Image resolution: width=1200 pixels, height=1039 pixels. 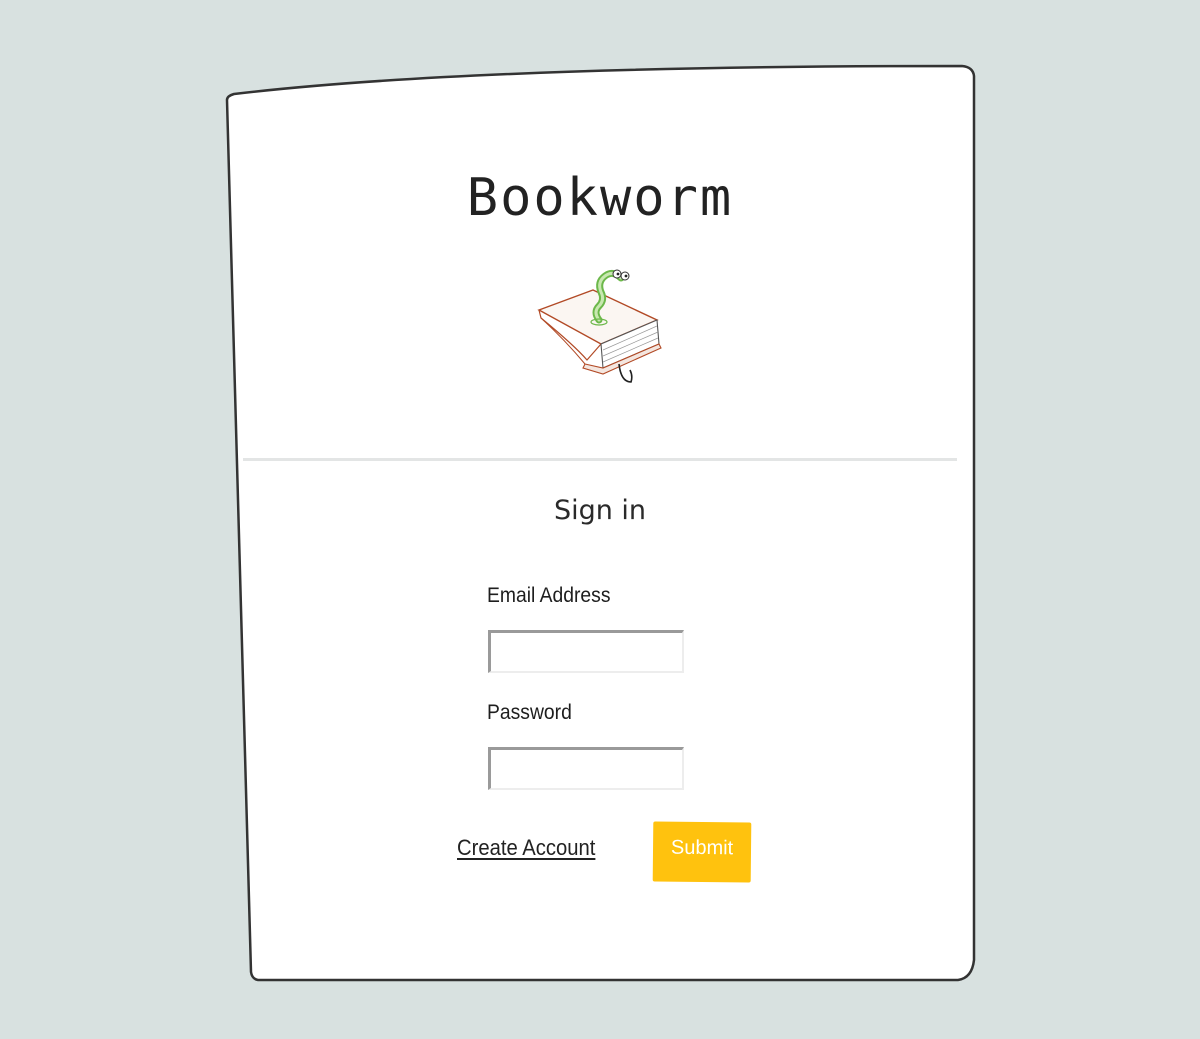 I want to click on password-label: Password, so click(x=529, y=712).